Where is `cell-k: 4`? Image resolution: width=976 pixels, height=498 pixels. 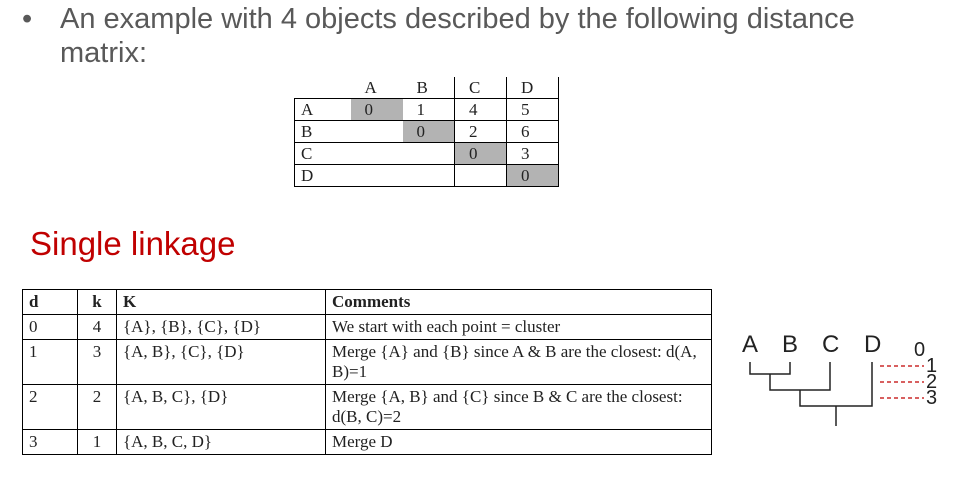 cell-k: 4 is located at coordinates (97, 327).